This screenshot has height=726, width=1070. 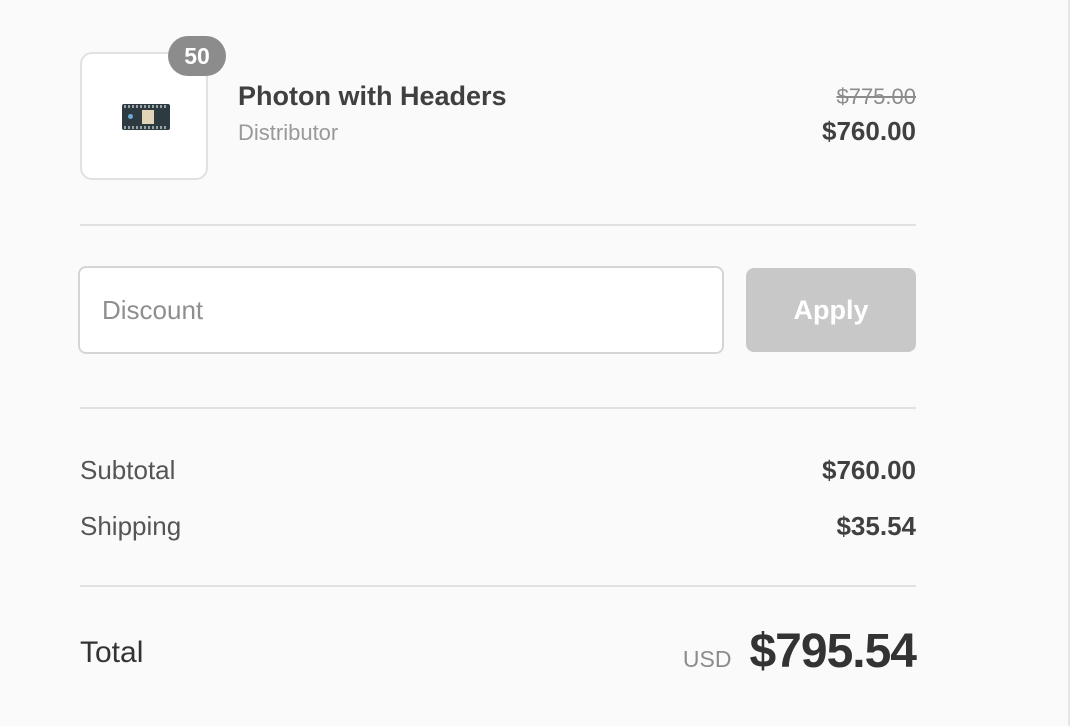 I want to click on original-price: $775.00, so click(x=876, y=96).